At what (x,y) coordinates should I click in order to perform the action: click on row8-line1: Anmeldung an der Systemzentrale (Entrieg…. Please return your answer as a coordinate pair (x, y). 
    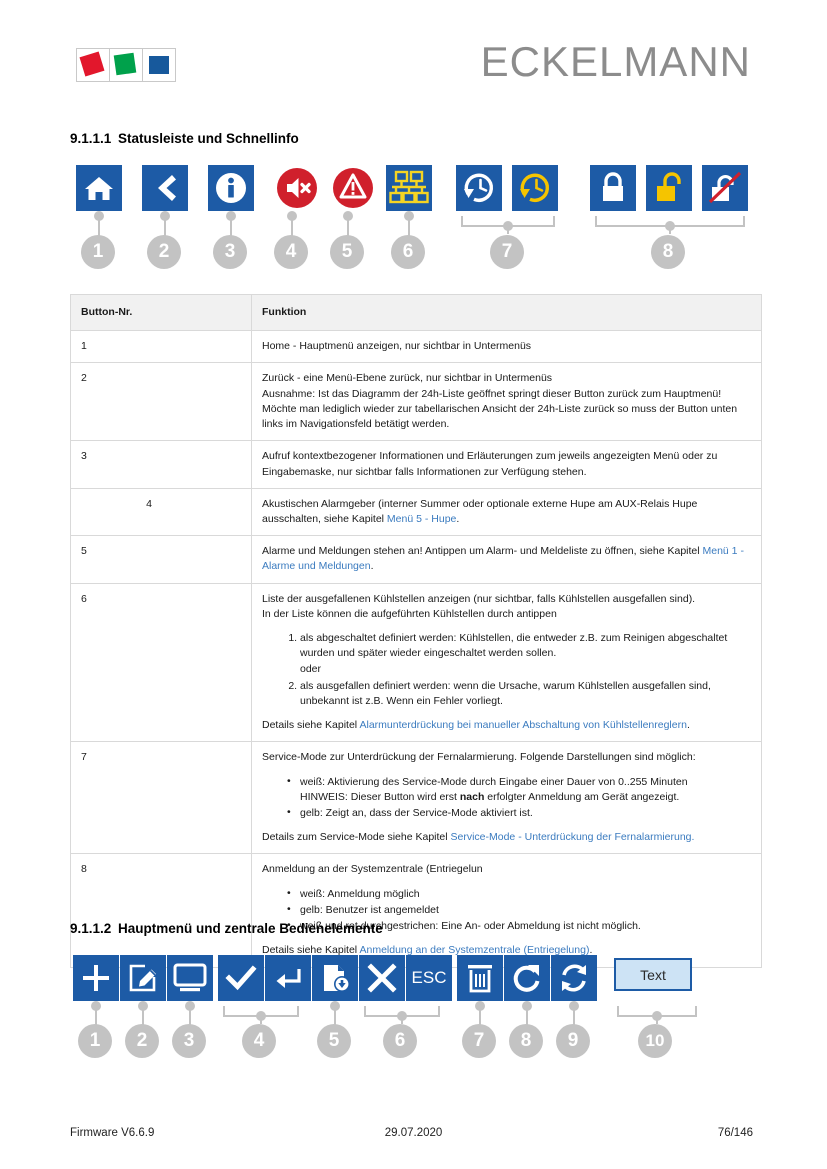
    Looking at the image, I should click on (372, 869).